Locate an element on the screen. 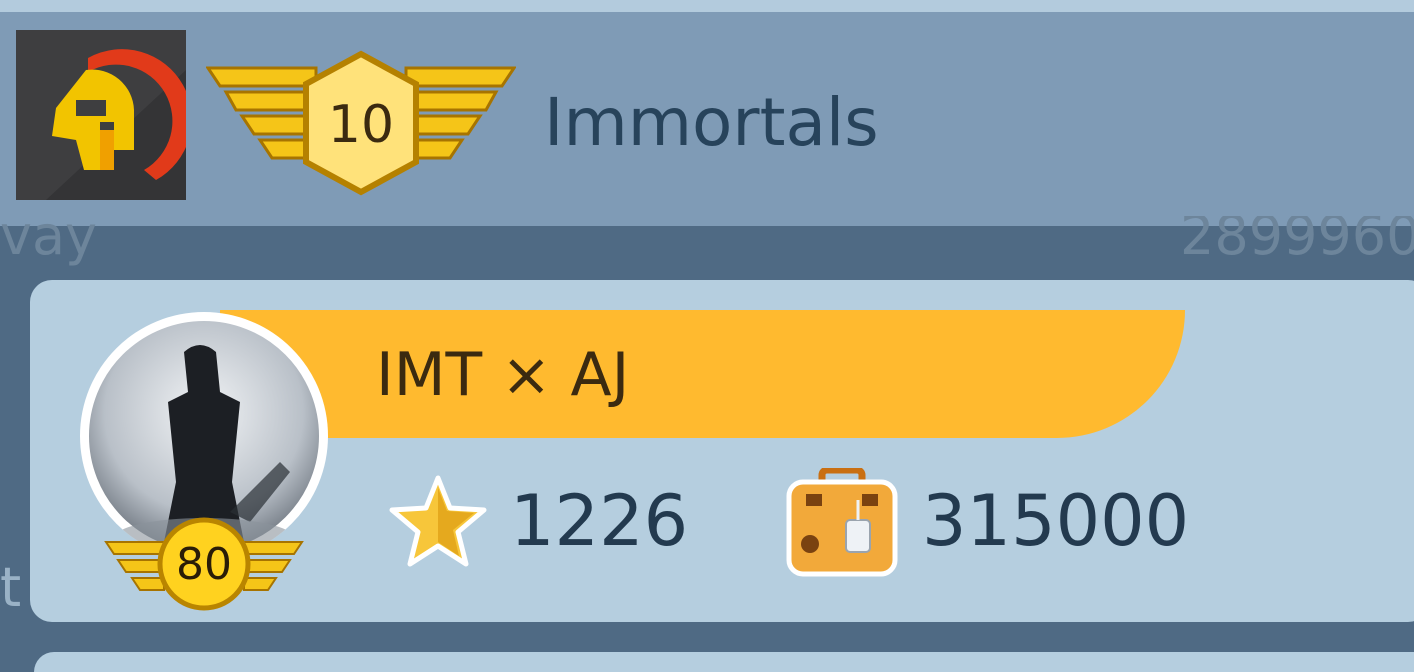  team-level-number: 10 is located at coordinates (361, 125).